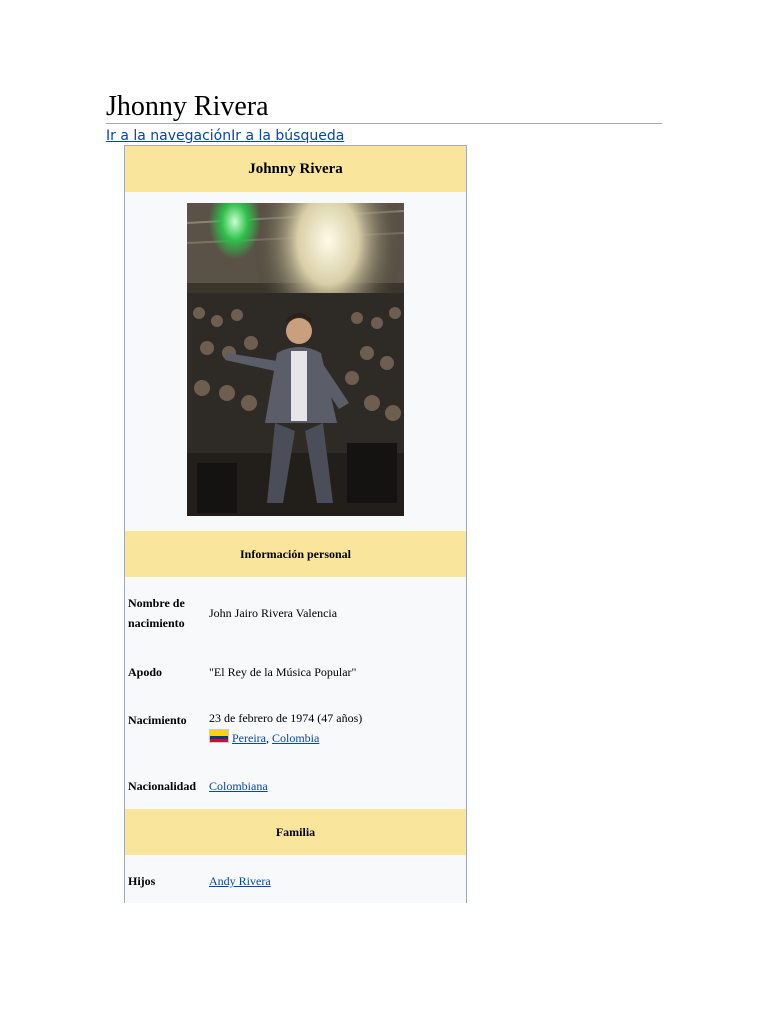 This screenshot has height=1024, width=768. Describe the element at coordinates (187, 106) in the screenshot. I see `page-title: Jhonny Rivera` at that location.